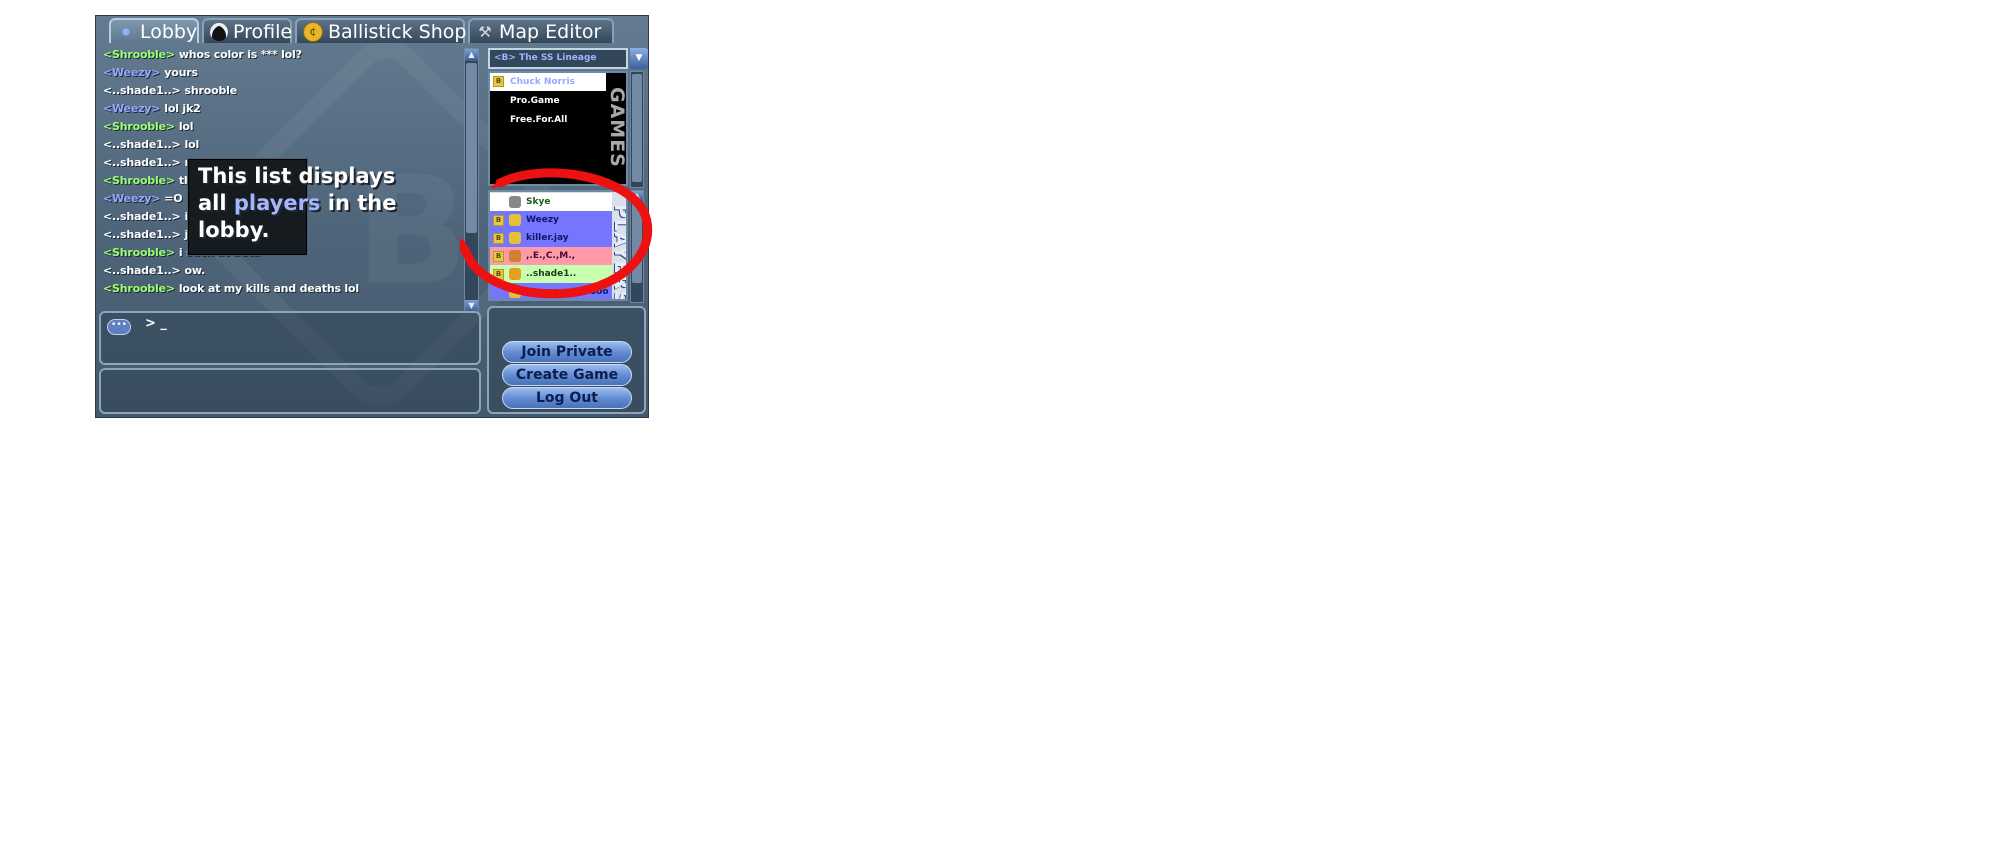 The height and width of the screenshot is (858, 1999). I want to click on game-row: Free.For.All, so click(548, 120).